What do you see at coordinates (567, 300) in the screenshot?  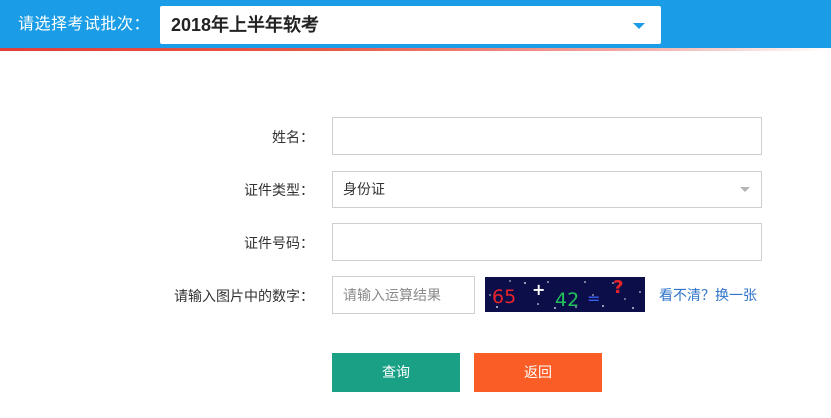 I see `captcha-num2: 42` at bounding box center [567, 300].